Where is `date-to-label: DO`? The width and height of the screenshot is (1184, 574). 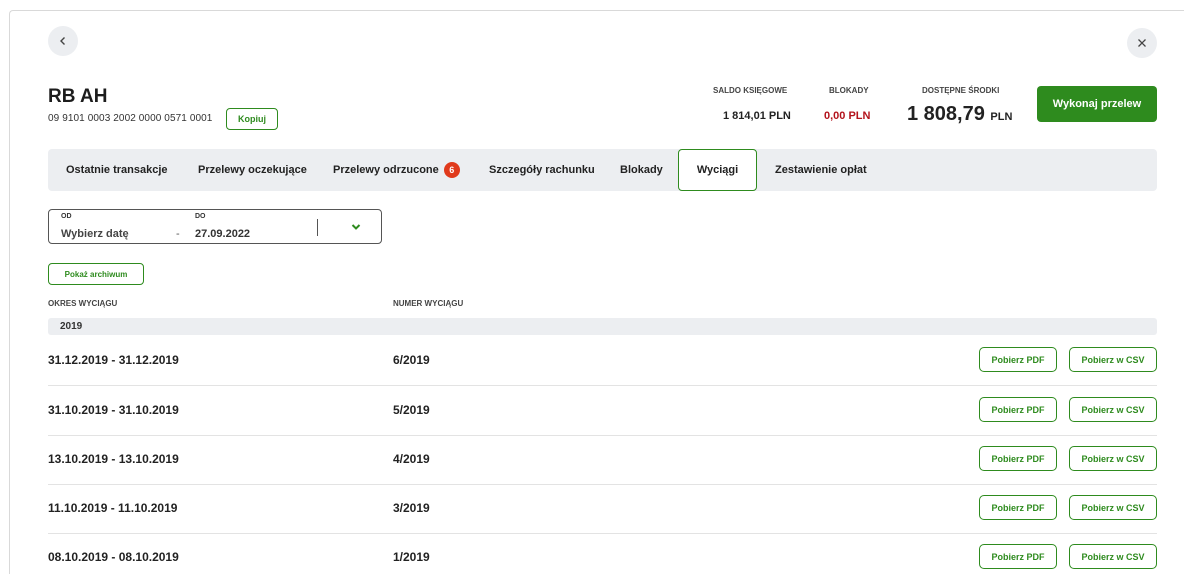 date-to-label: DO is located at coordinates (200, 216).